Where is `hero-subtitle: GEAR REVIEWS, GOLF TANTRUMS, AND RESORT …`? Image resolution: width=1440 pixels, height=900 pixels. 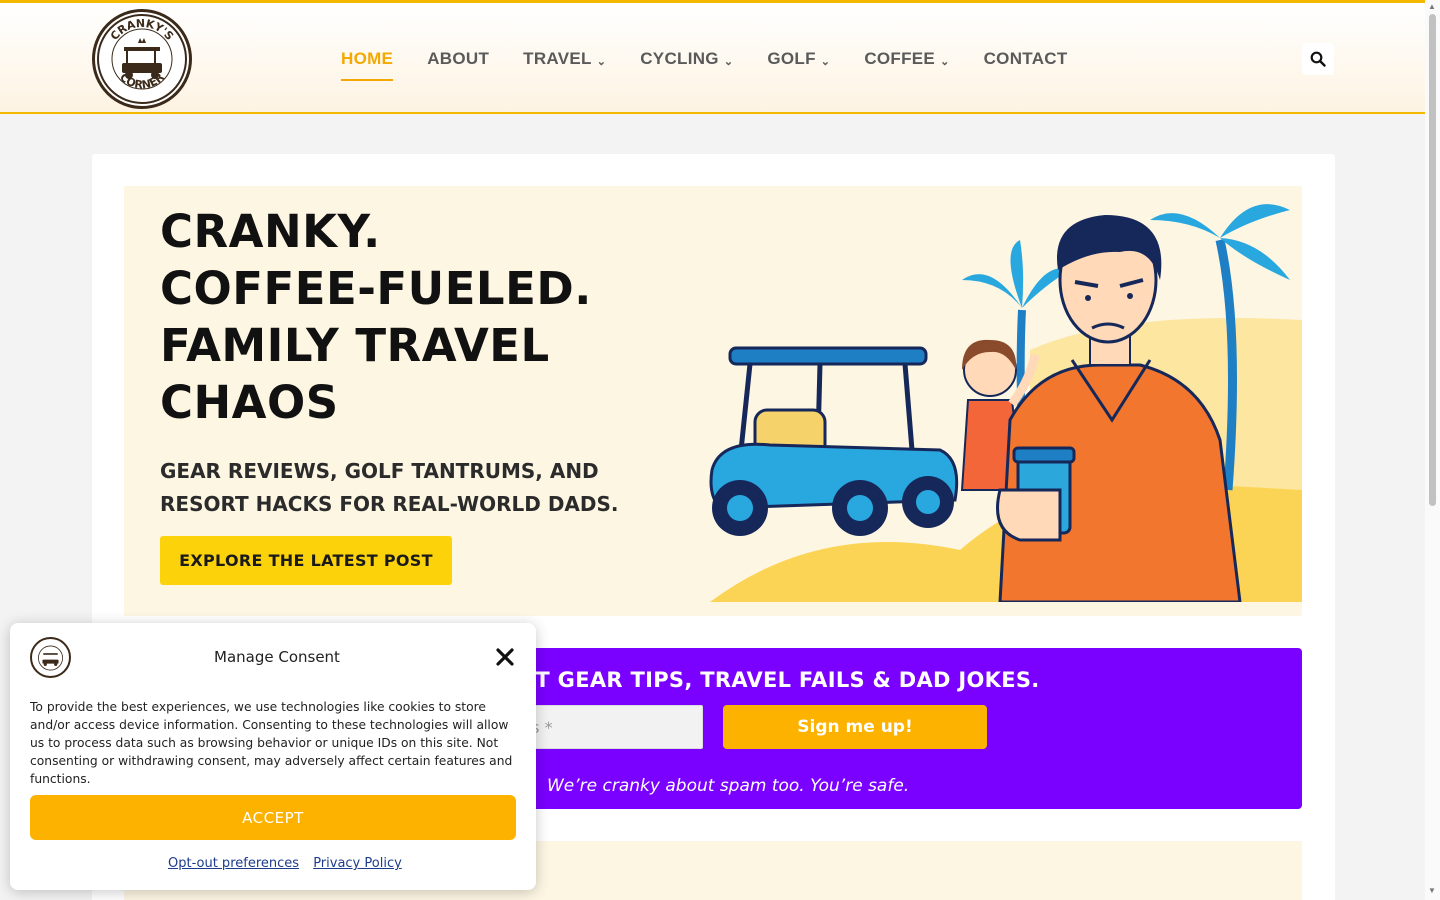
hero-subtitle: GEAR REVIEWS, GOLF TANTRUMS, AND RESORT … is located at coordinates (389, 487).